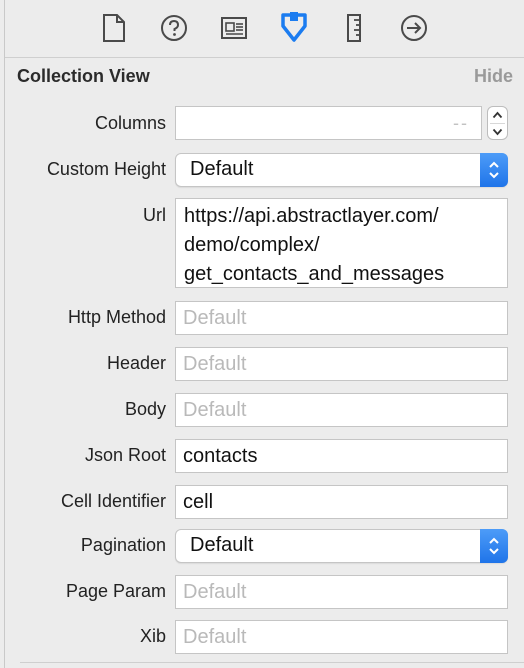 Image resolution: width=524 pixels, height=668 pixels. Describe the element at coordinates (113, 501) in the screenshot. I see `cell-identifier-label: Cell Identifier` at that location.